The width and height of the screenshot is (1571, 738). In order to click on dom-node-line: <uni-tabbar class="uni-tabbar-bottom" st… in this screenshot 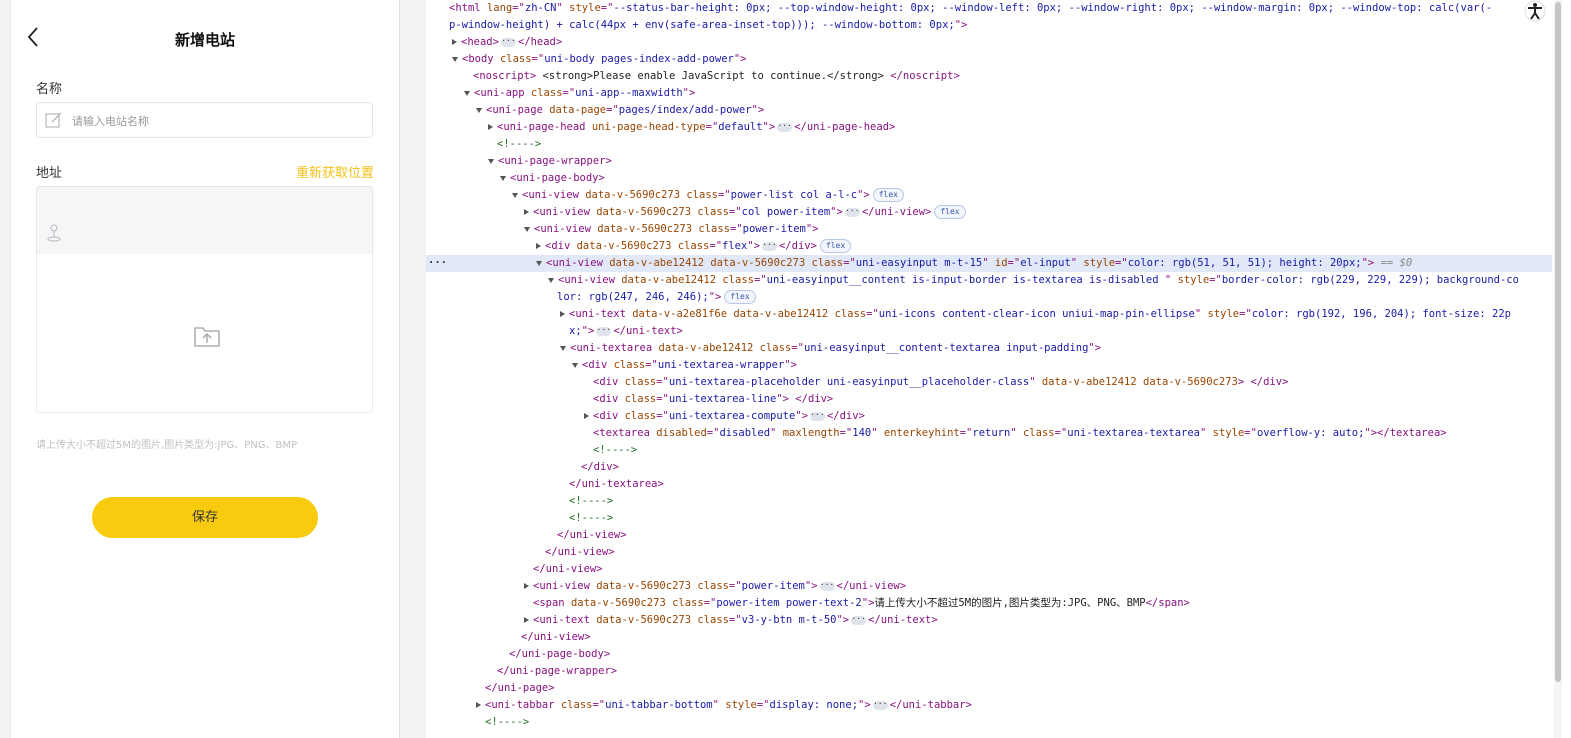, I will do `click(989, 705)`.